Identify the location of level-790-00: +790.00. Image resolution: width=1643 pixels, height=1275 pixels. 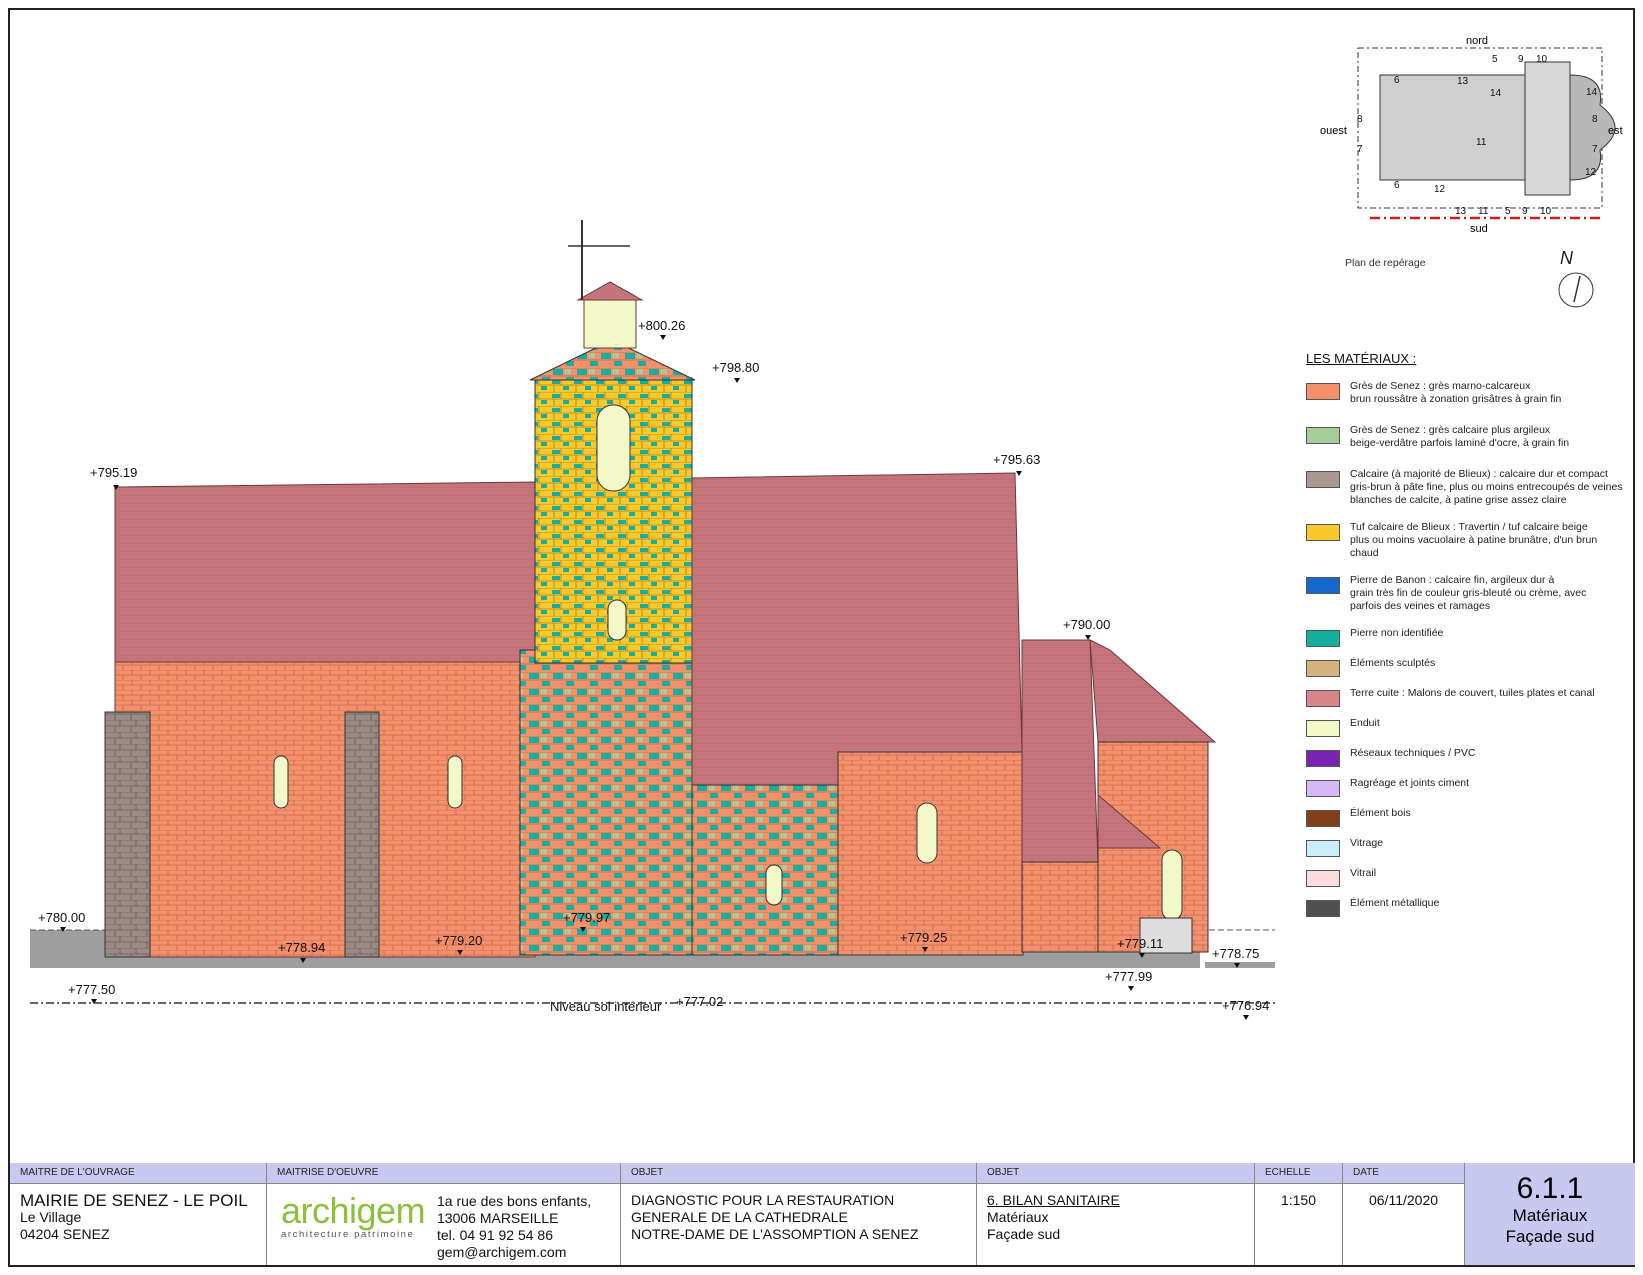
(1086, 624).